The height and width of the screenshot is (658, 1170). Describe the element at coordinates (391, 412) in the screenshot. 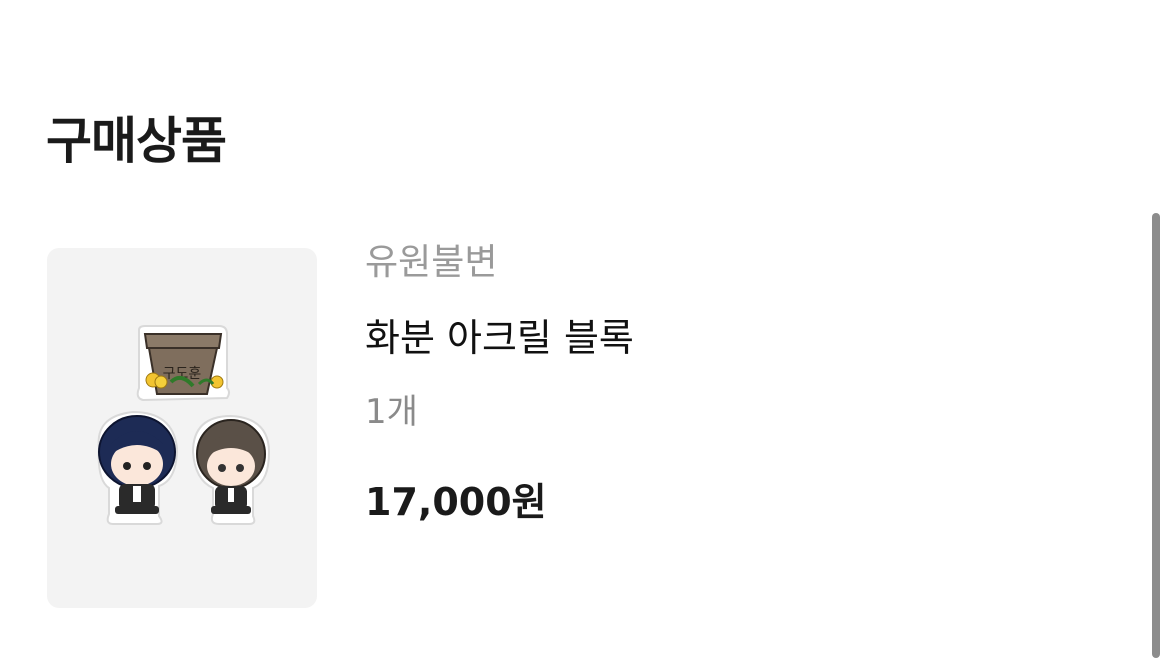

I see `product-quantity: 1개` at that location.